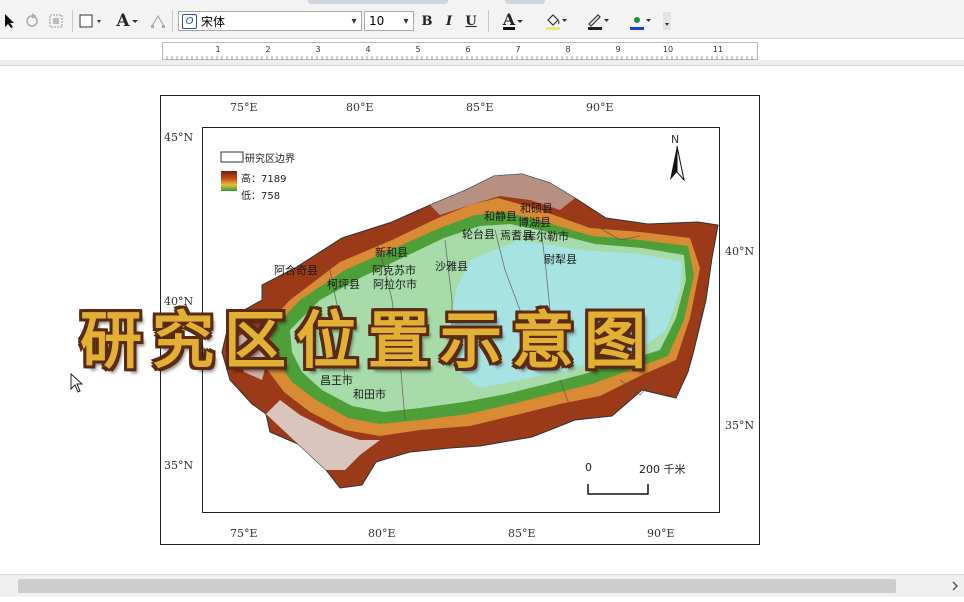 This screenshot has height=602, width=964. Describe the element at coordinates (368, 340) in the screenshot. I see `overlay-title: 研究区位置示意图` at that location.